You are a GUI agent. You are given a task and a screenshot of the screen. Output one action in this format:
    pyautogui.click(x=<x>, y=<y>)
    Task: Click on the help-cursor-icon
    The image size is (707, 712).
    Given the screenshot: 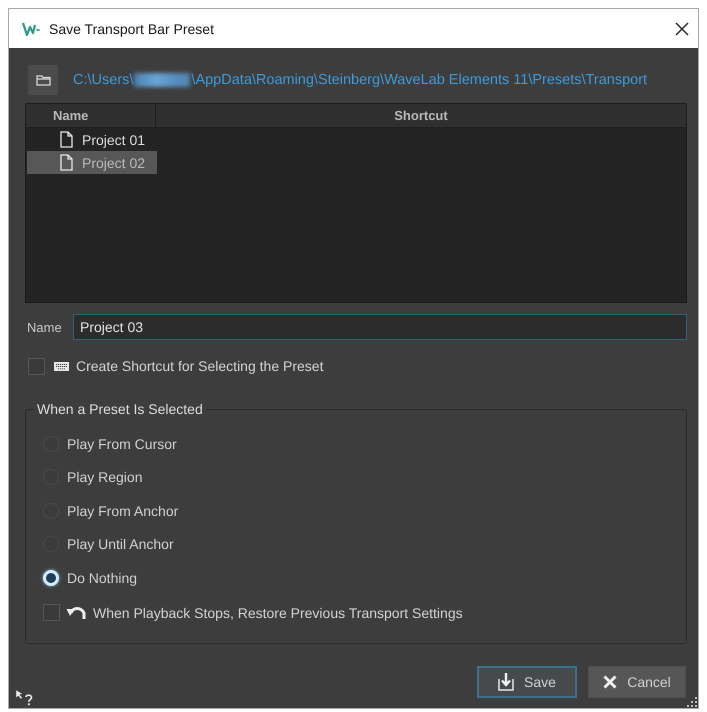 What is the action you would take?
    pyautogui.click(x=24, y=697)
    